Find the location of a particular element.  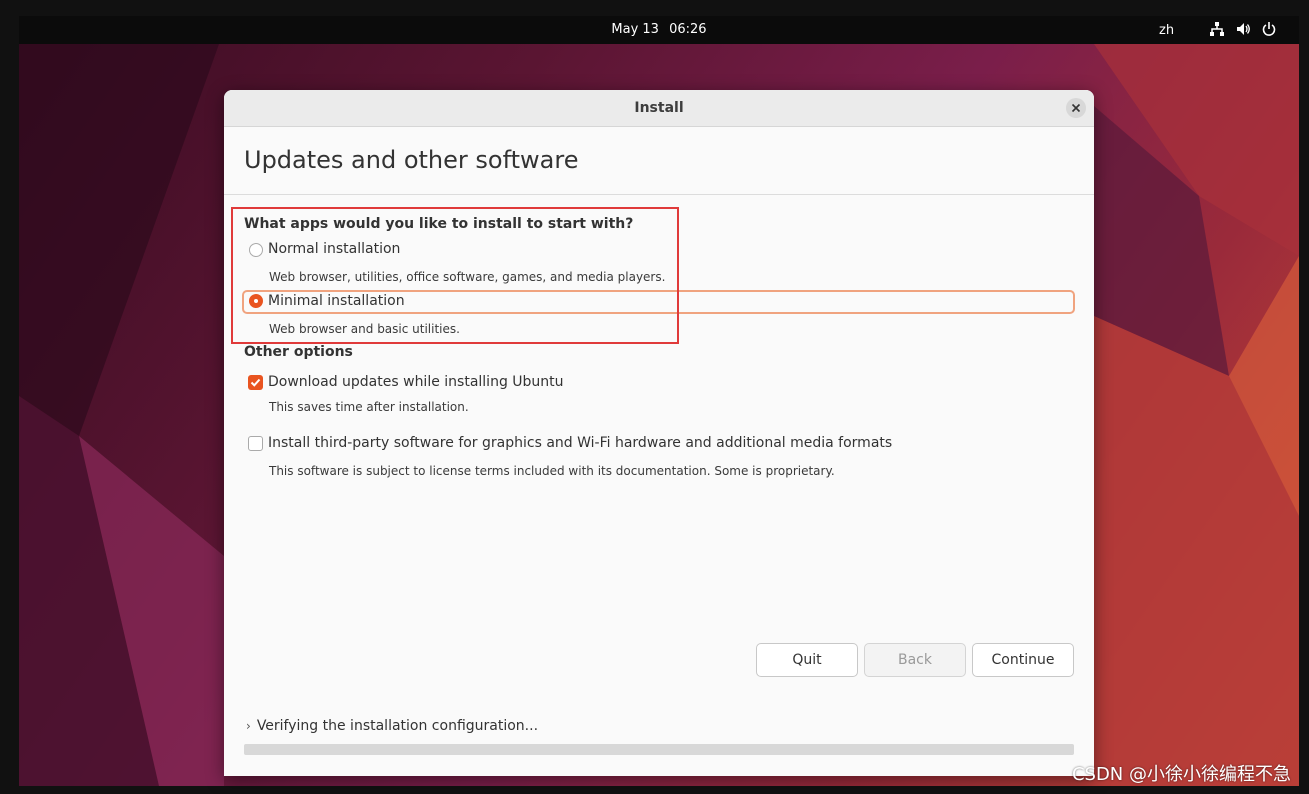

window-titlebar: Install is located at coordinates (659, 108).